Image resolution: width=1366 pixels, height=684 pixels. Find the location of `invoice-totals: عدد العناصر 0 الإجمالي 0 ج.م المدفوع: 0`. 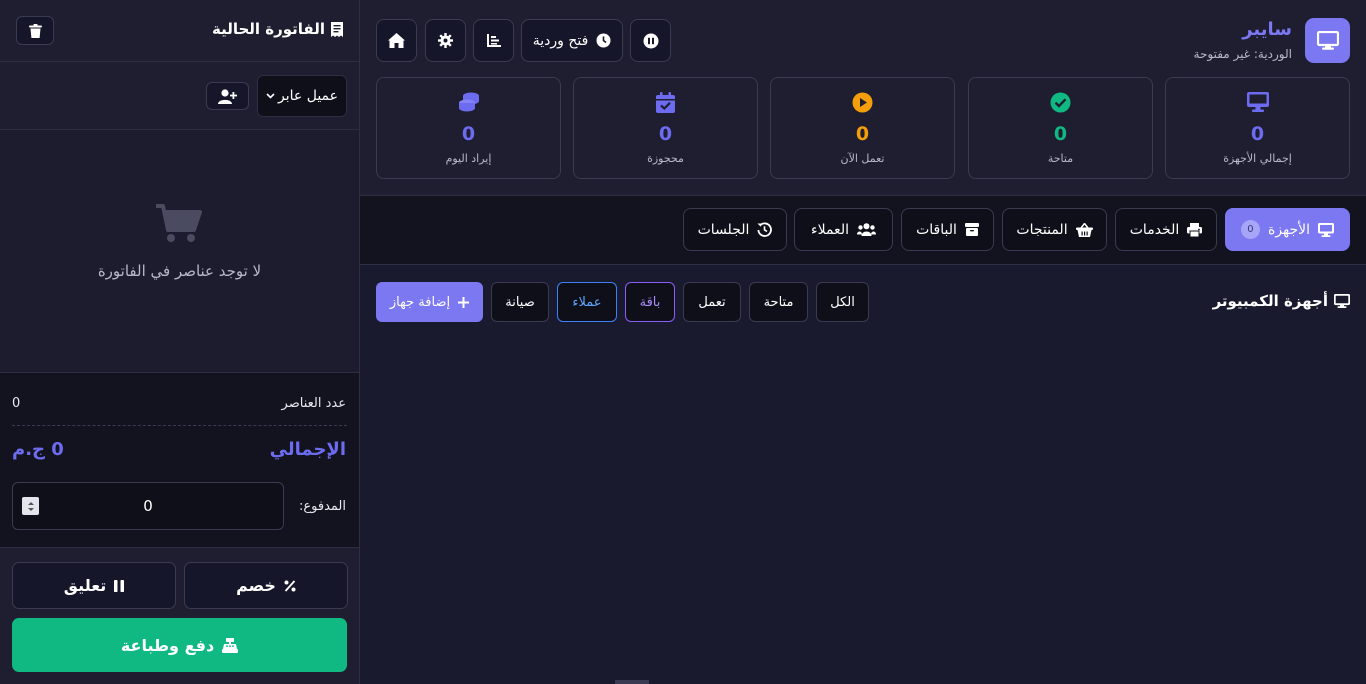

invoice-totals: عدد العناصر 0 الإجمالي 0 ج.م المدفوع: 0 is located at coordinates (179, 460).